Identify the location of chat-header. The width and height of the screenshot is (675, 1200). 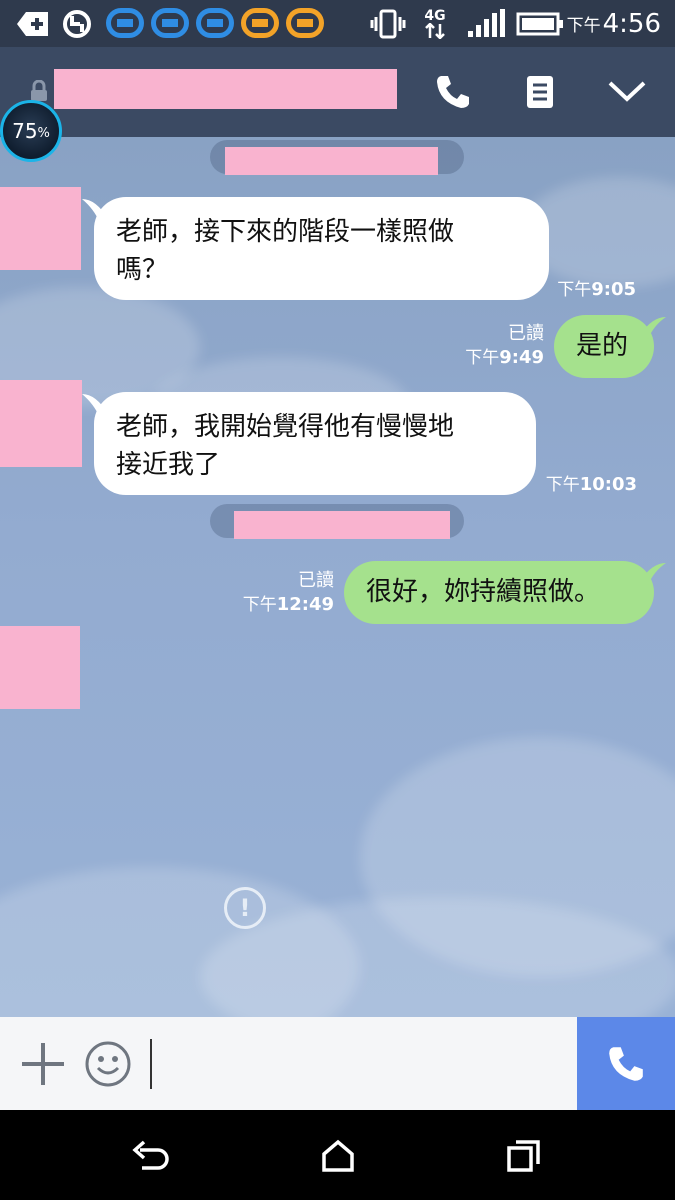
(337, 92).